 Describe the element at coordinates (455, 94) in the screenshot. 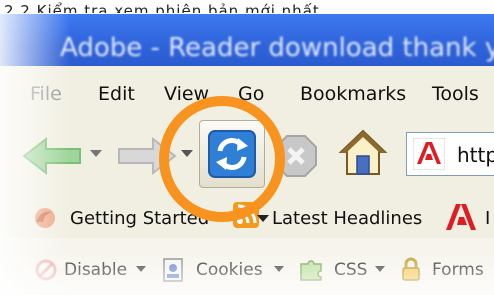

I see `menu-tools: Tools` at that location.